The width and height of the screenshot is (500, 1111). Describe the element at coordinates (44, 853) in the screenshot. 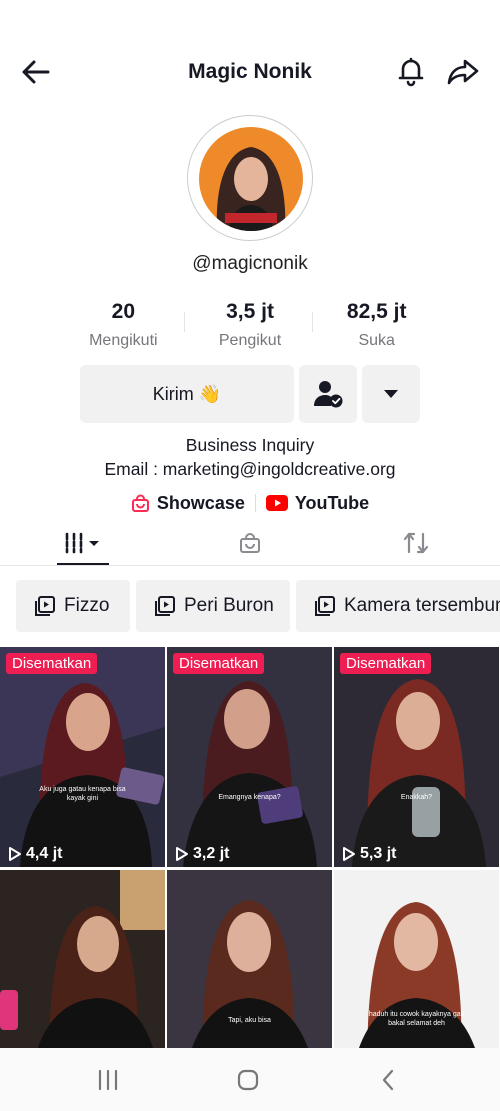

I see `view-count-value: 4,4 jt` at that location.